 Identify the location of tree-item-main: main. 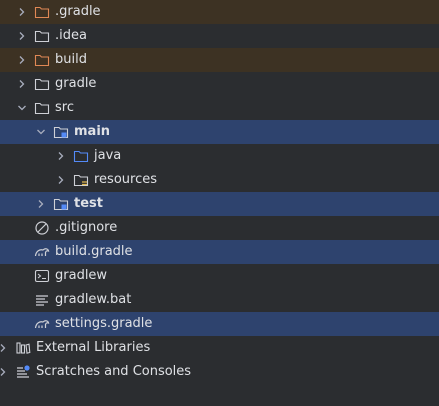
(219, 132).